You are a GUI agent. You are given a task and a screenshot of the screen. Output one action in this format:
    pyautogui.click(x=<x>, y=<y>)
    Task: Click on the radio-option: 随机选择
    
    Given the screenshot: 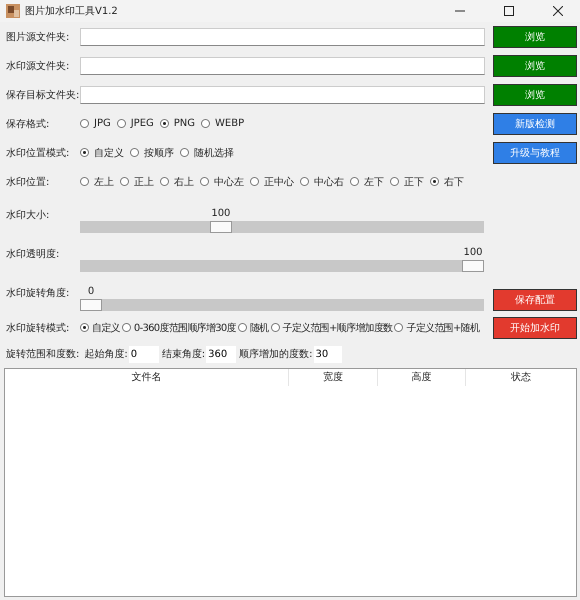 What is the action you would take?
    pyautogui.click(x=207, y=153)
    